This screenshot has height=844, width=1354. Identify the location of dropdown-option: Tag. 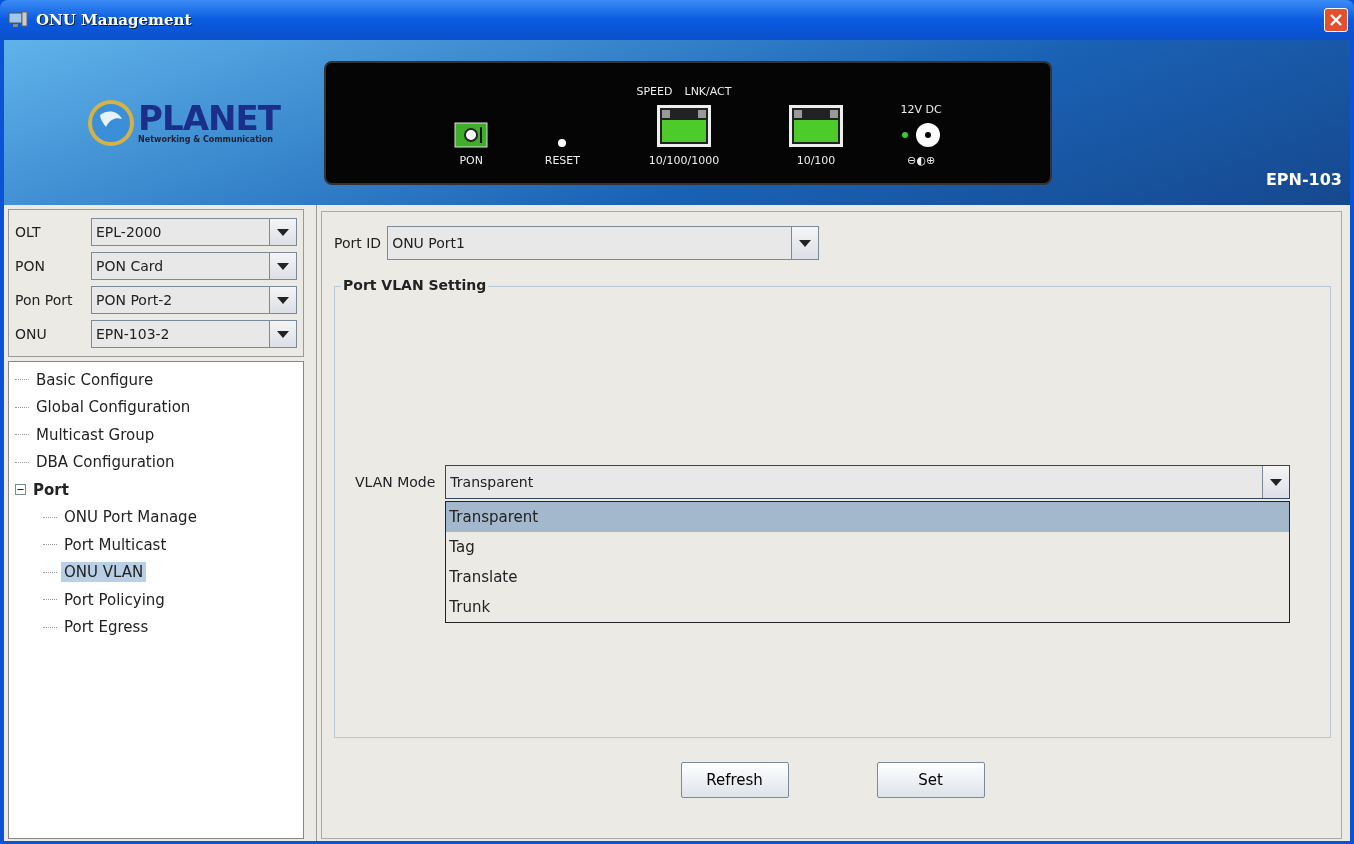
(867, 547).